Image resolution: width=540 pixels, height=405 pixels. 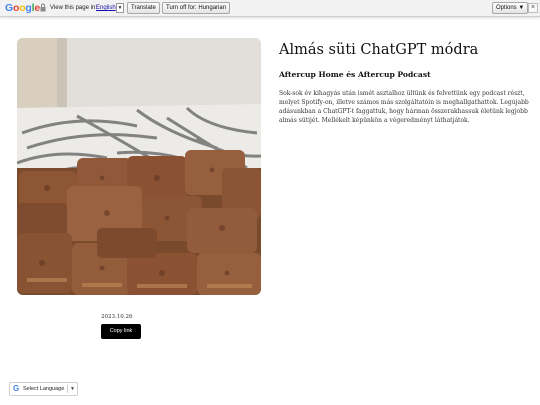 What do you see at coordinates (143, 8) in the screenshot?
I see `translate-button: Translate` at bounding box center [143, 8].